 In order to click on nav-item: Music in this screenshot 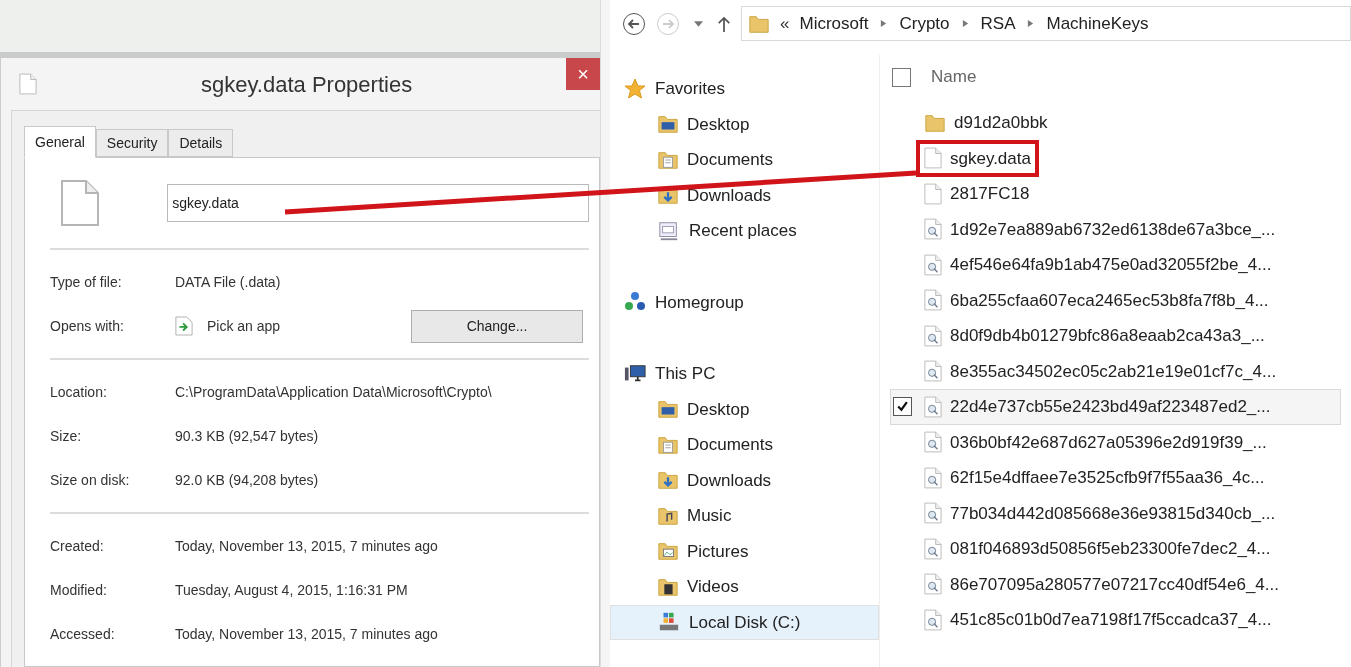, I will do `click(744, 516)`.